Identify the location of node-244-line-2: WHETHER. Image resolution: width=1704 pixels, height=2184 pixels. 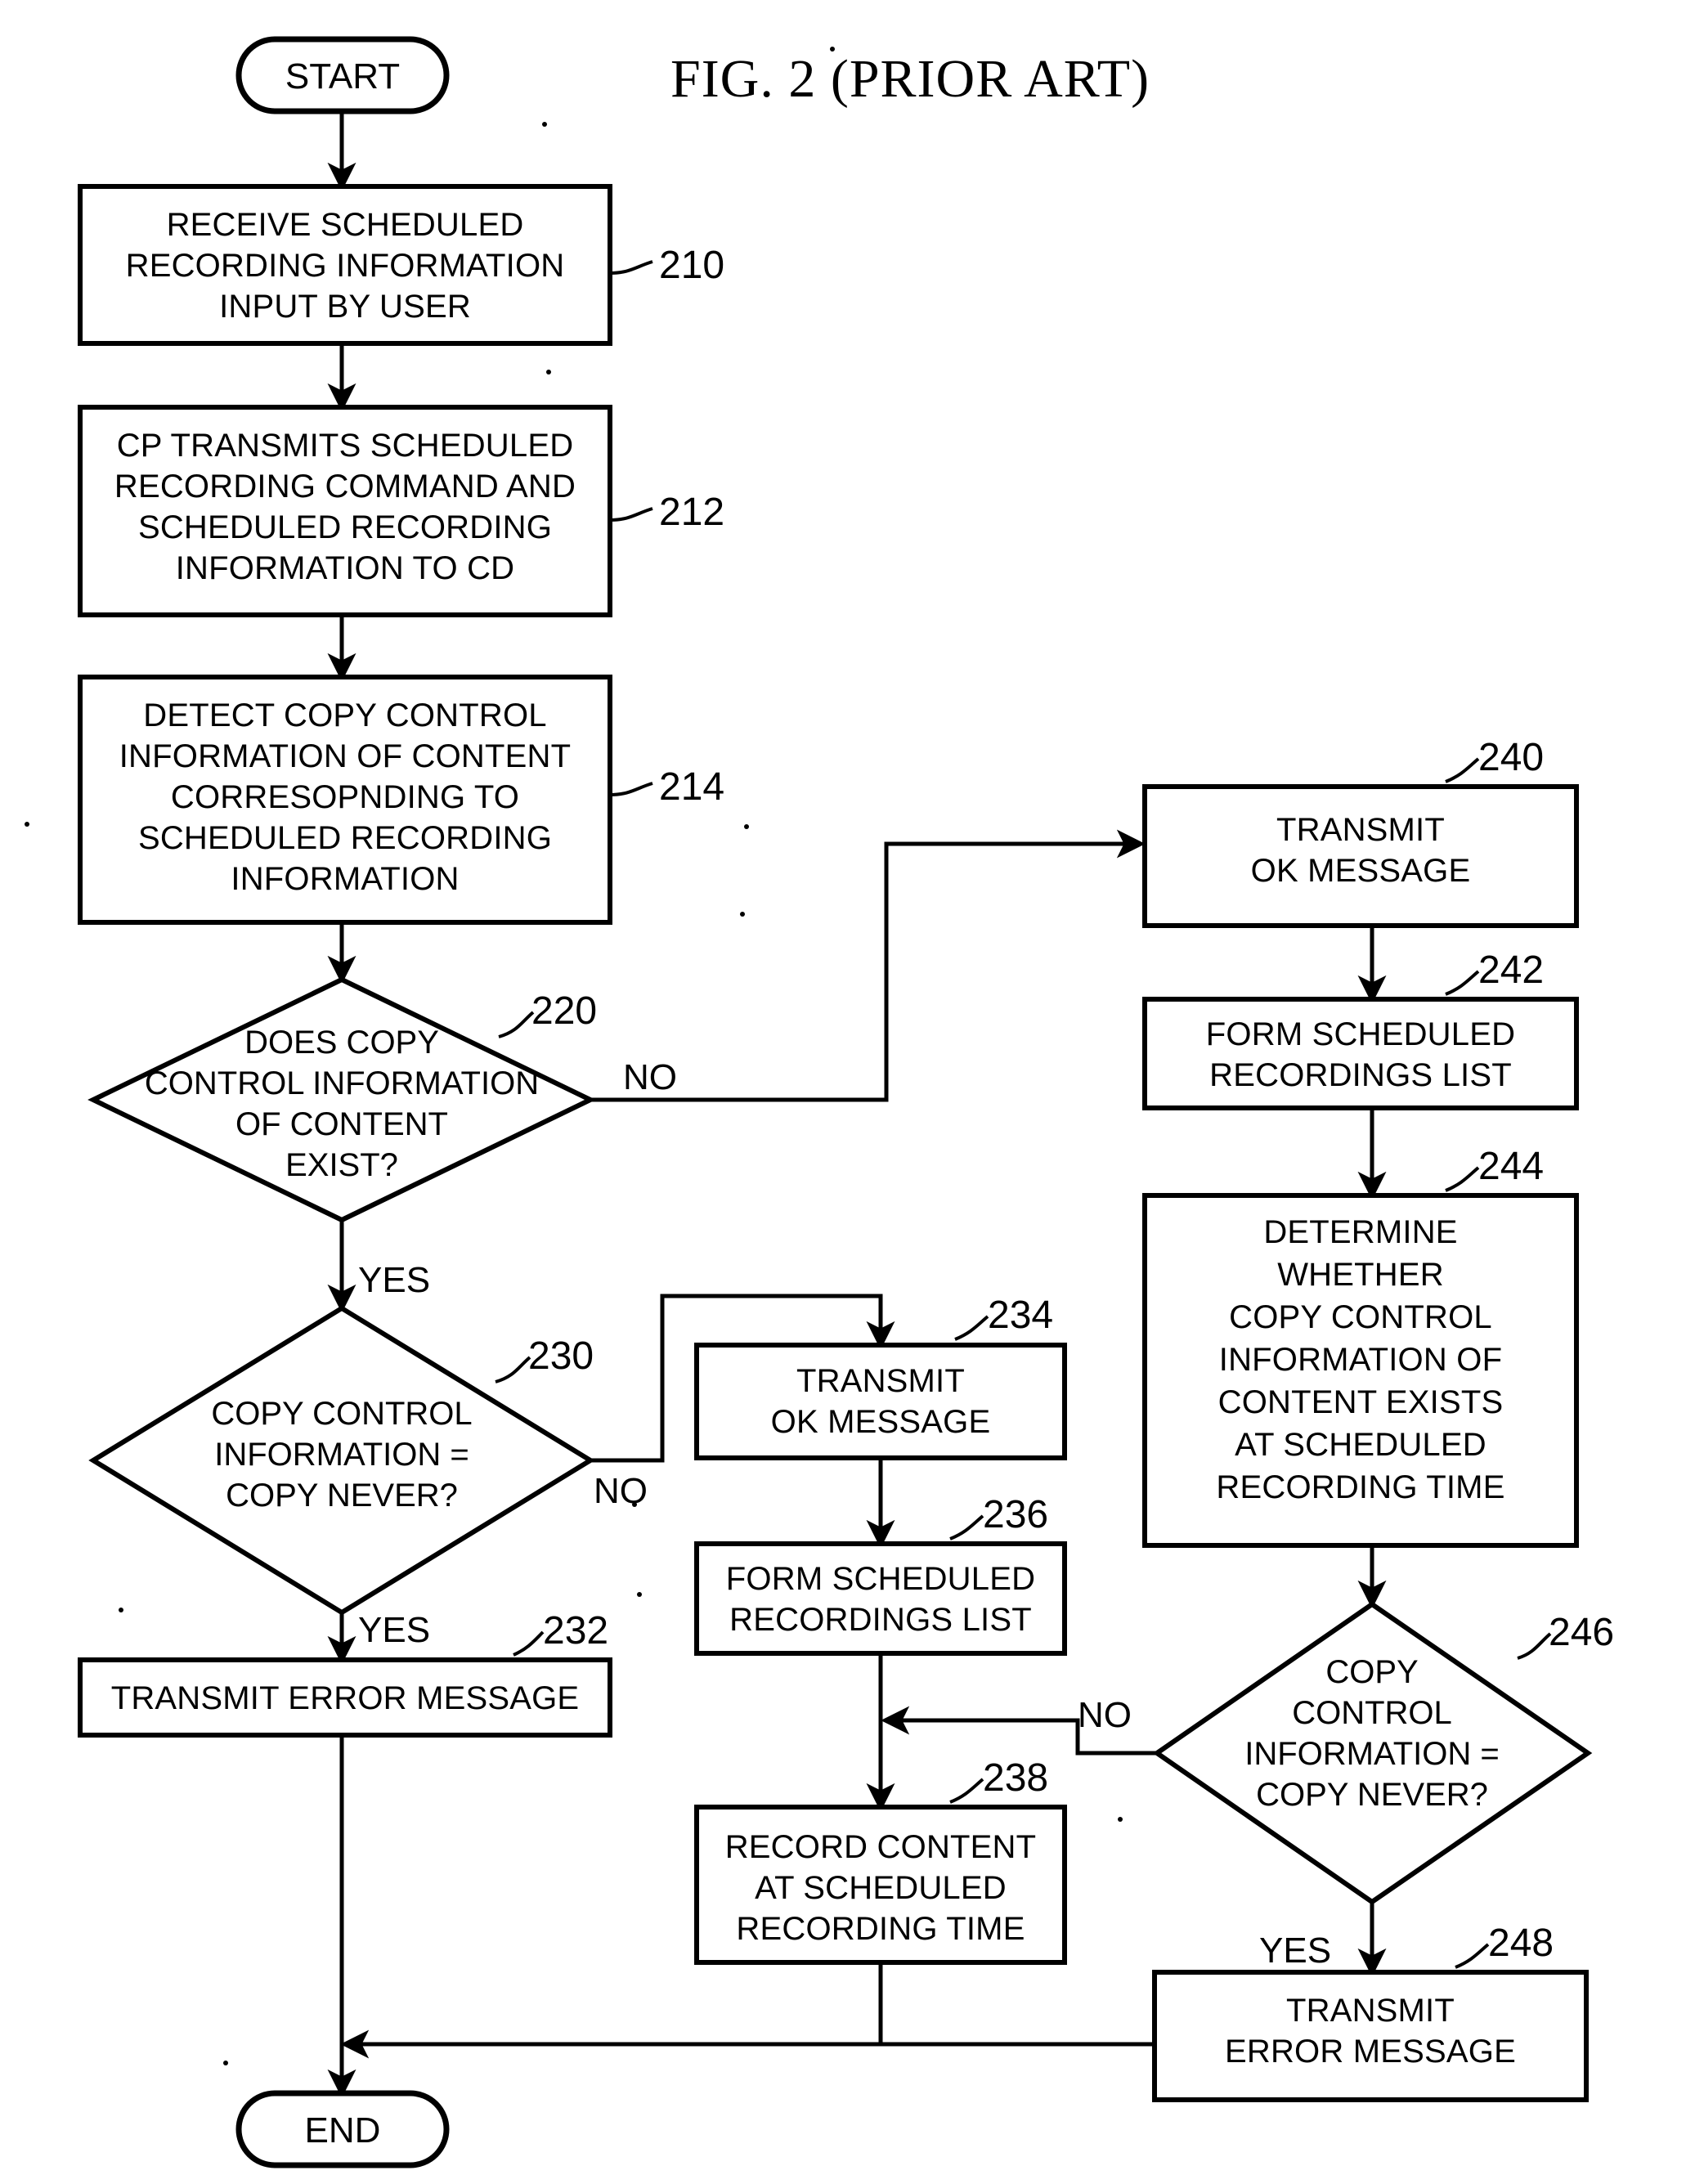
(1360, 1275).